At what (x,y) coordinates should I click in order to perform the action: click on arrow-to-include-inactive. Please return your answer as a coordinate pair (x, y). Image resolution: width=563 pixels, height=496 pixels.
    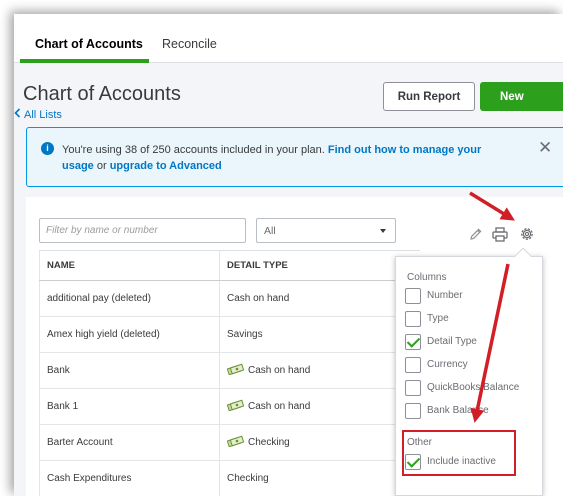
    Looking at the image, I should click on (490, 343).